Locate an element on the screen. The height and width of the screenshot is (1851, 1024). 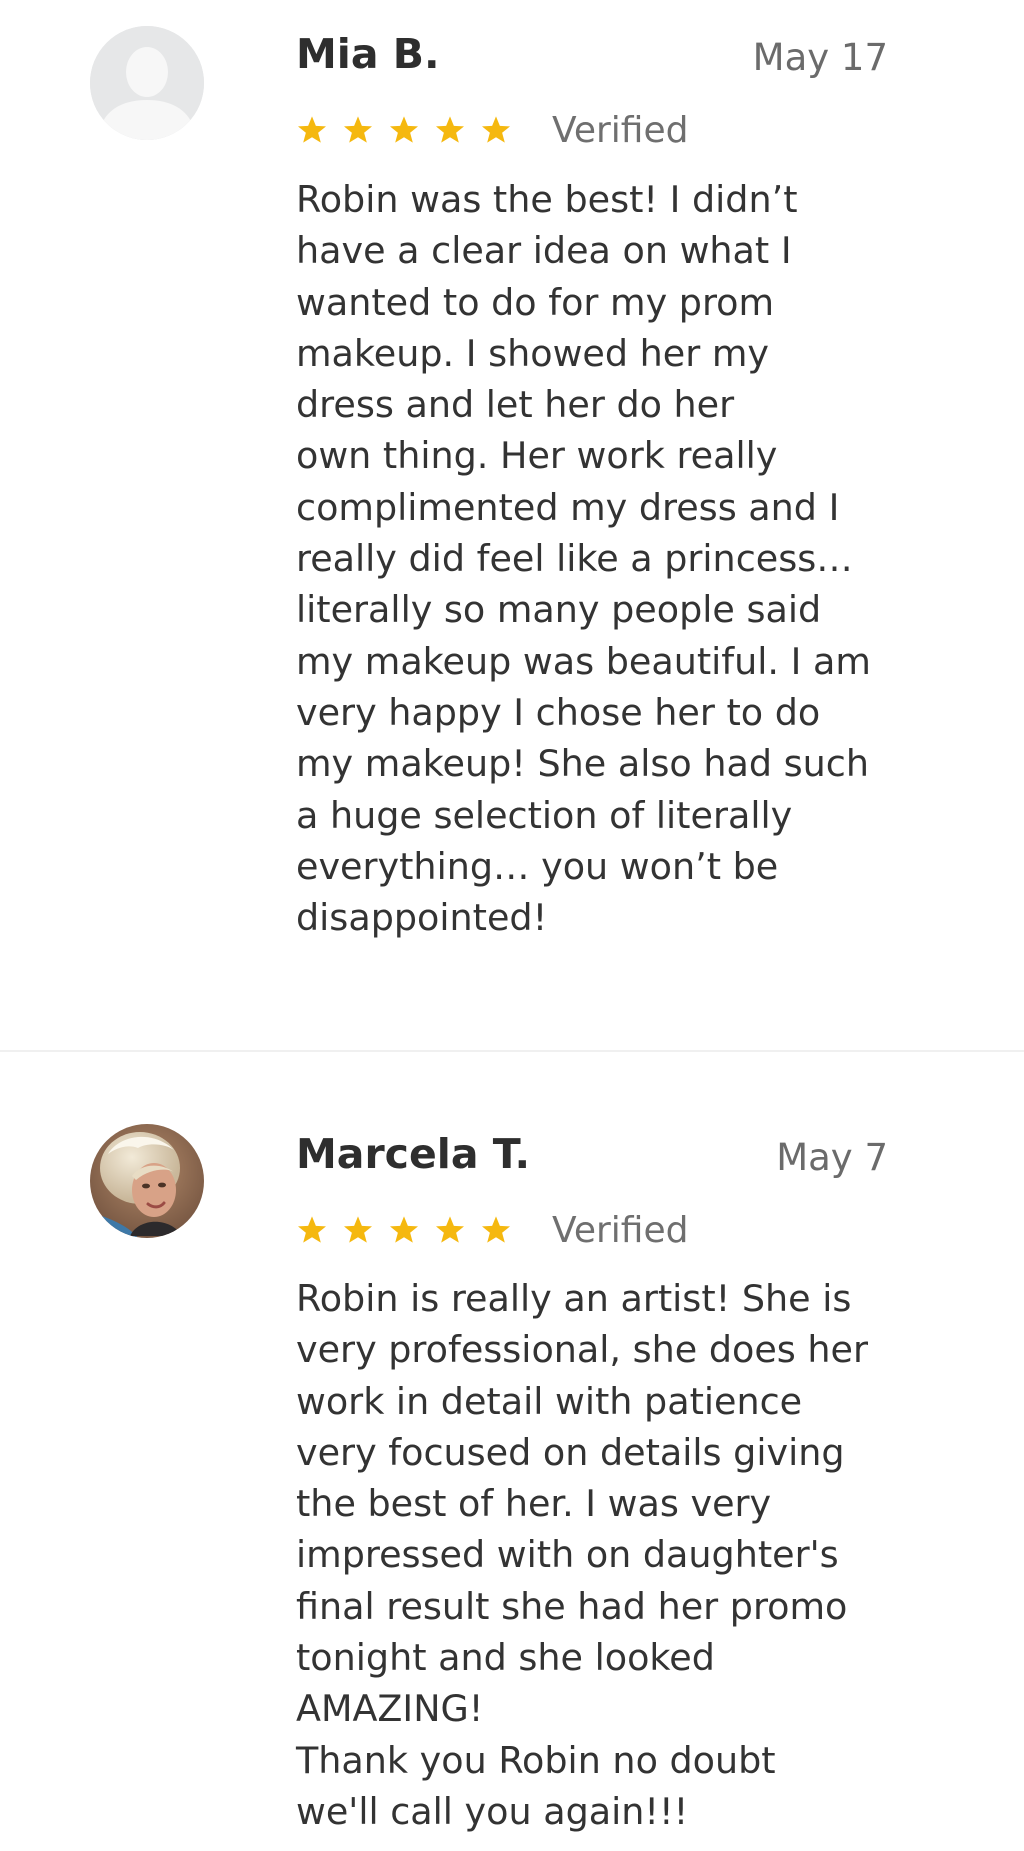
review-text-line: my makeup! She also had such is located at coordinates (582, 764).